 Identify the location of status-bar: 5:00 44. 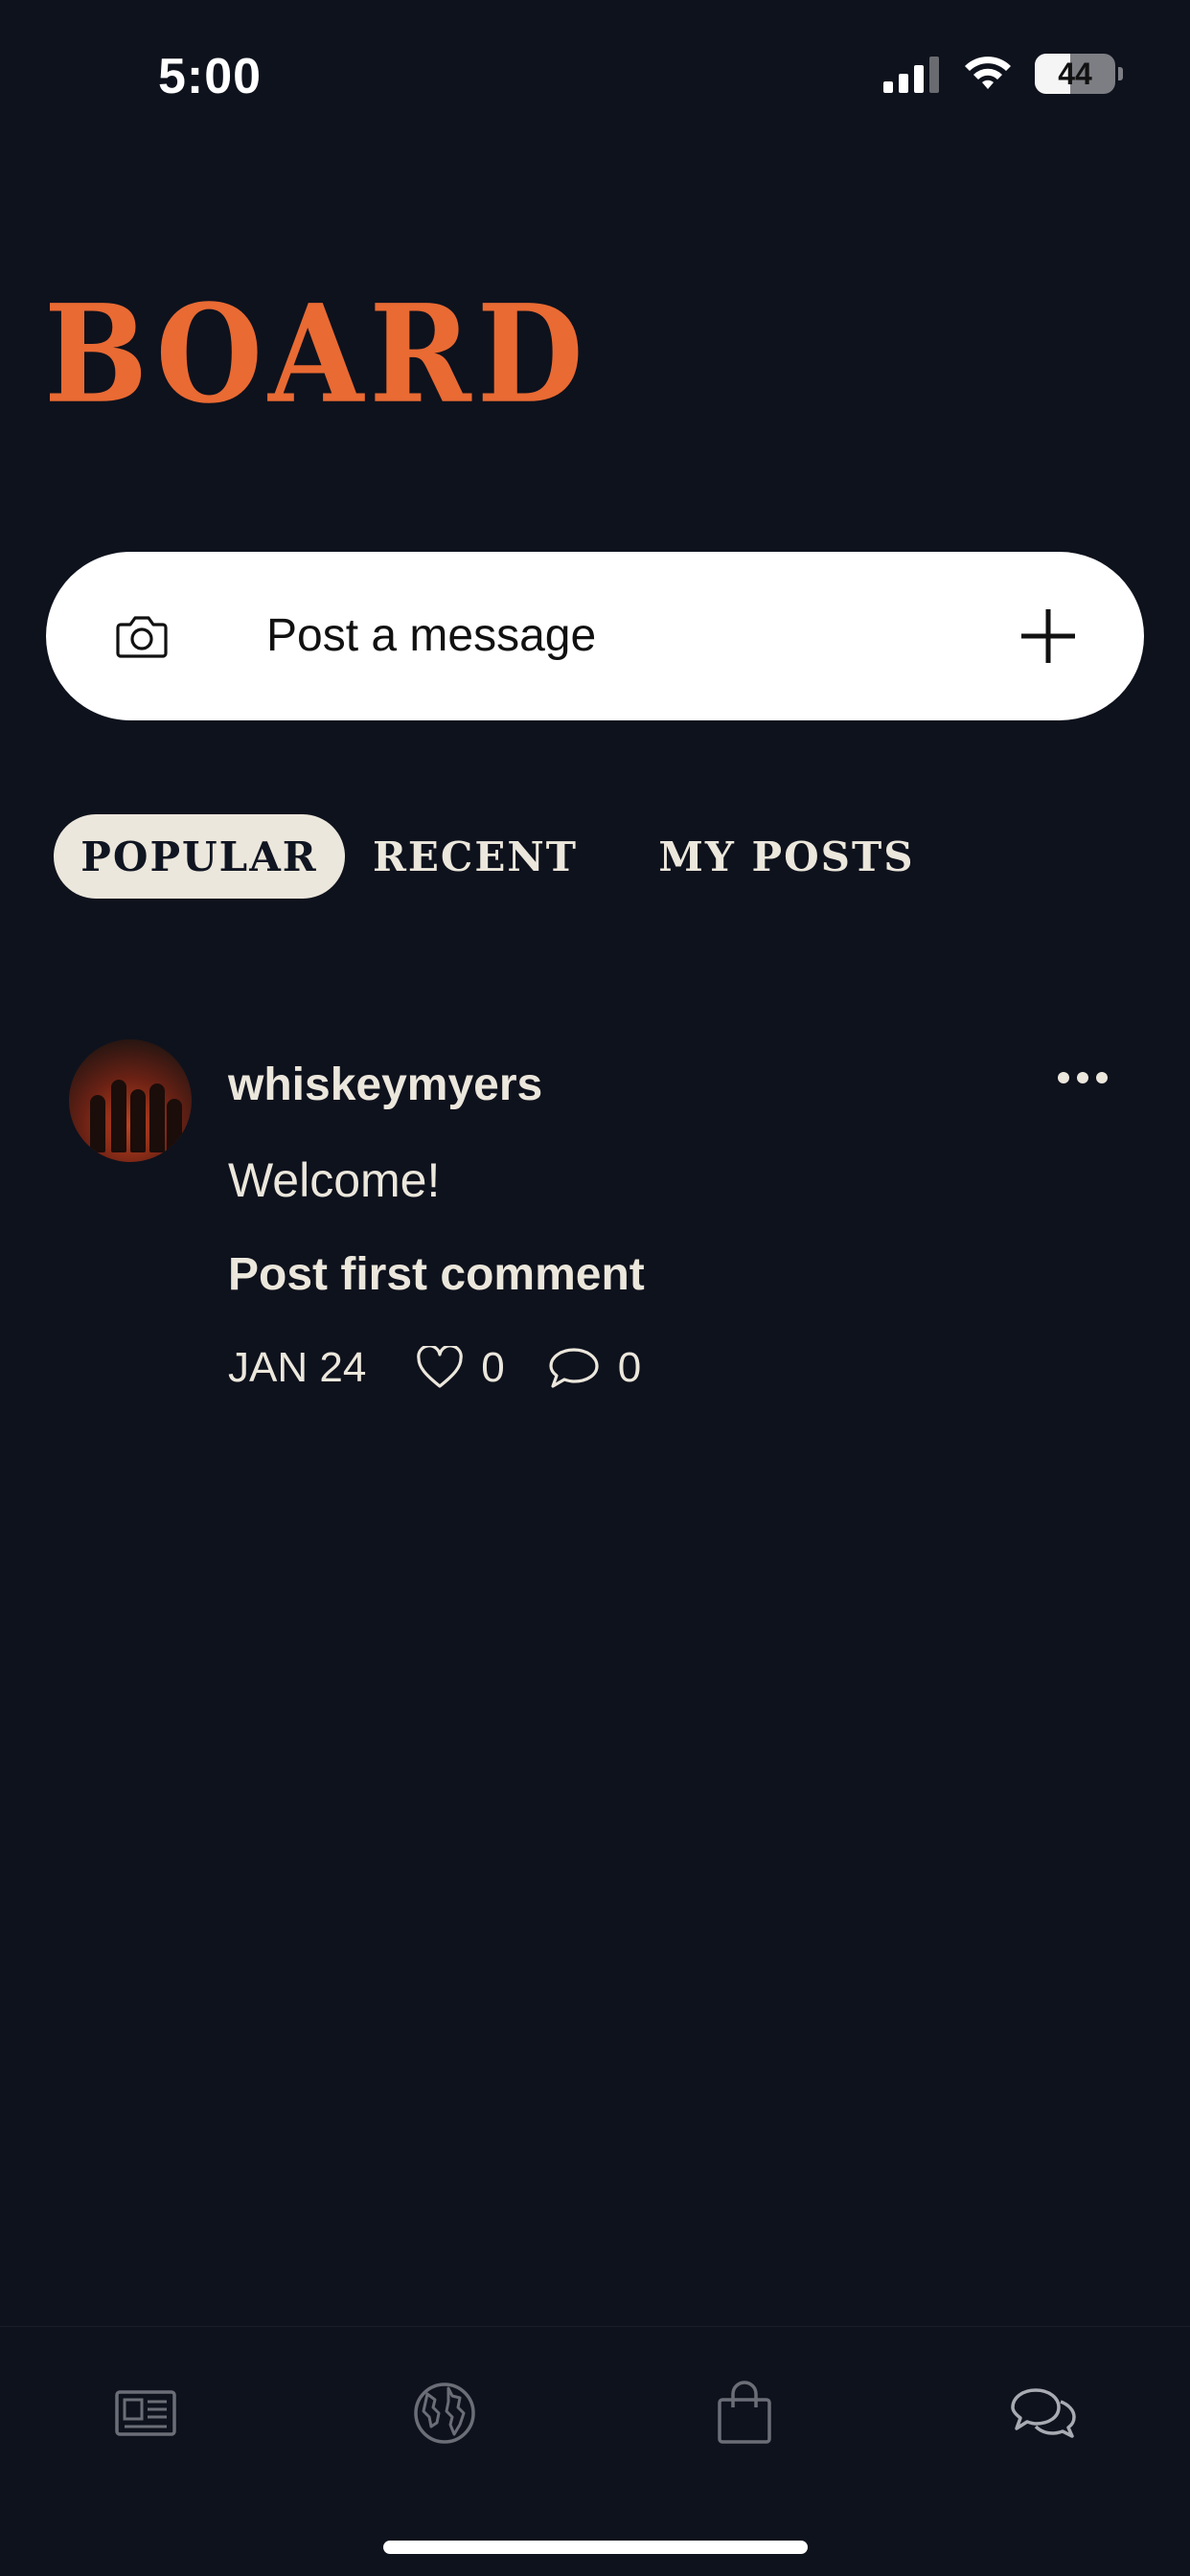
(595, 76).